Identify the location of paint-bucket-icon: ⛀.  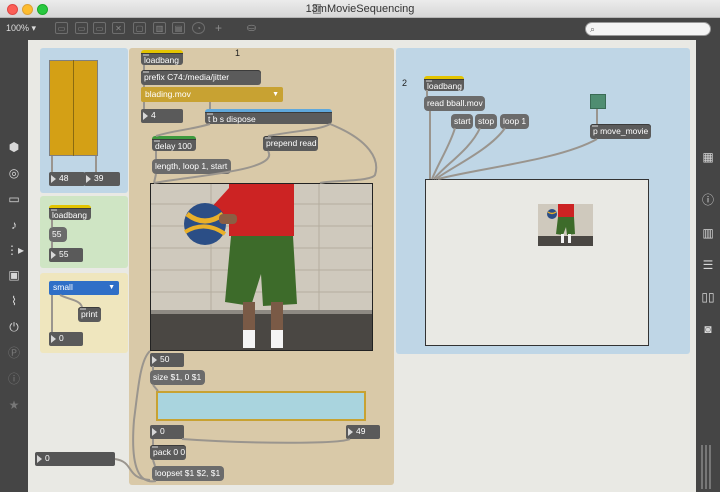
(251, 28).